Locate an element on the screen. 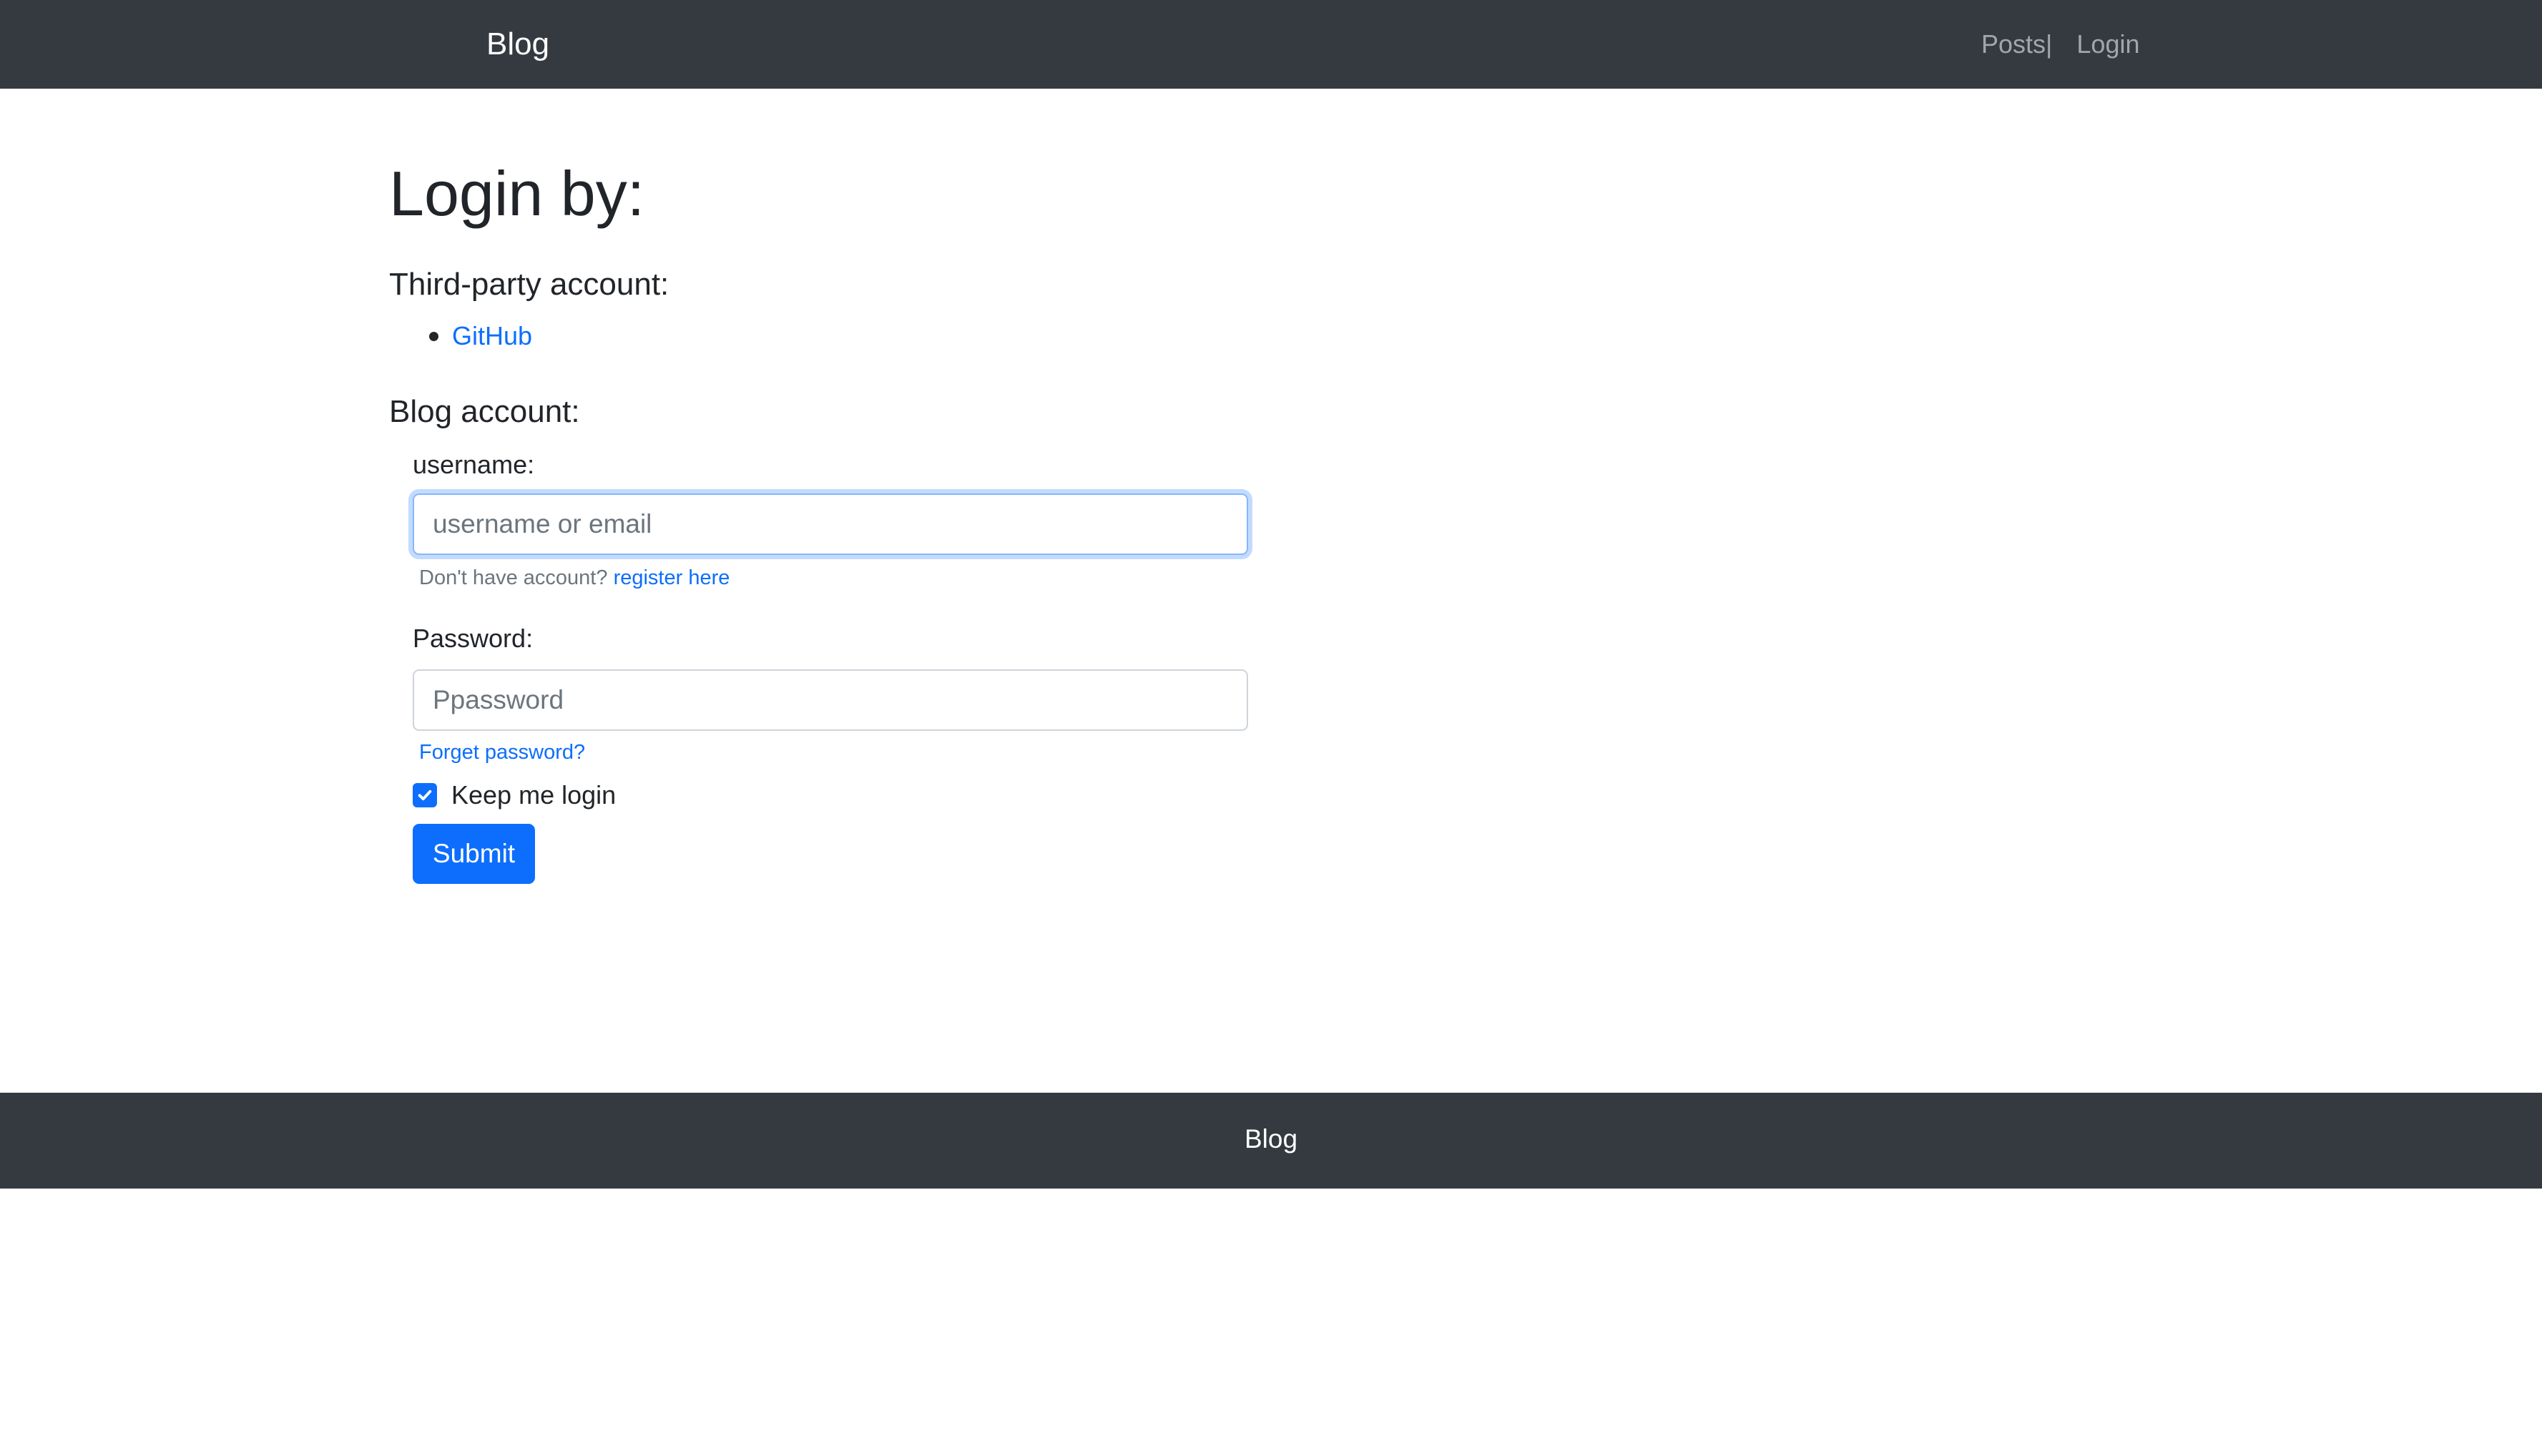 This screenshot has width=2542, height=1456. third-party-heading: Third-party account: is located at coordinates (529, 284).